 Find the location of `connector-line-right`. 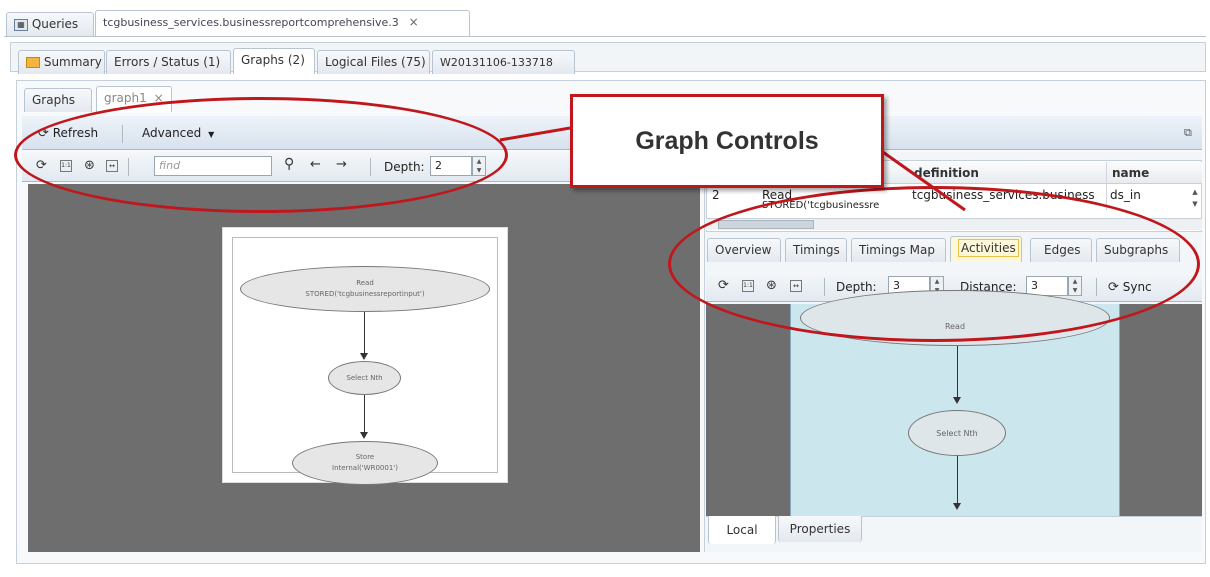

connector-line-right is located at coordinates (922, 180).